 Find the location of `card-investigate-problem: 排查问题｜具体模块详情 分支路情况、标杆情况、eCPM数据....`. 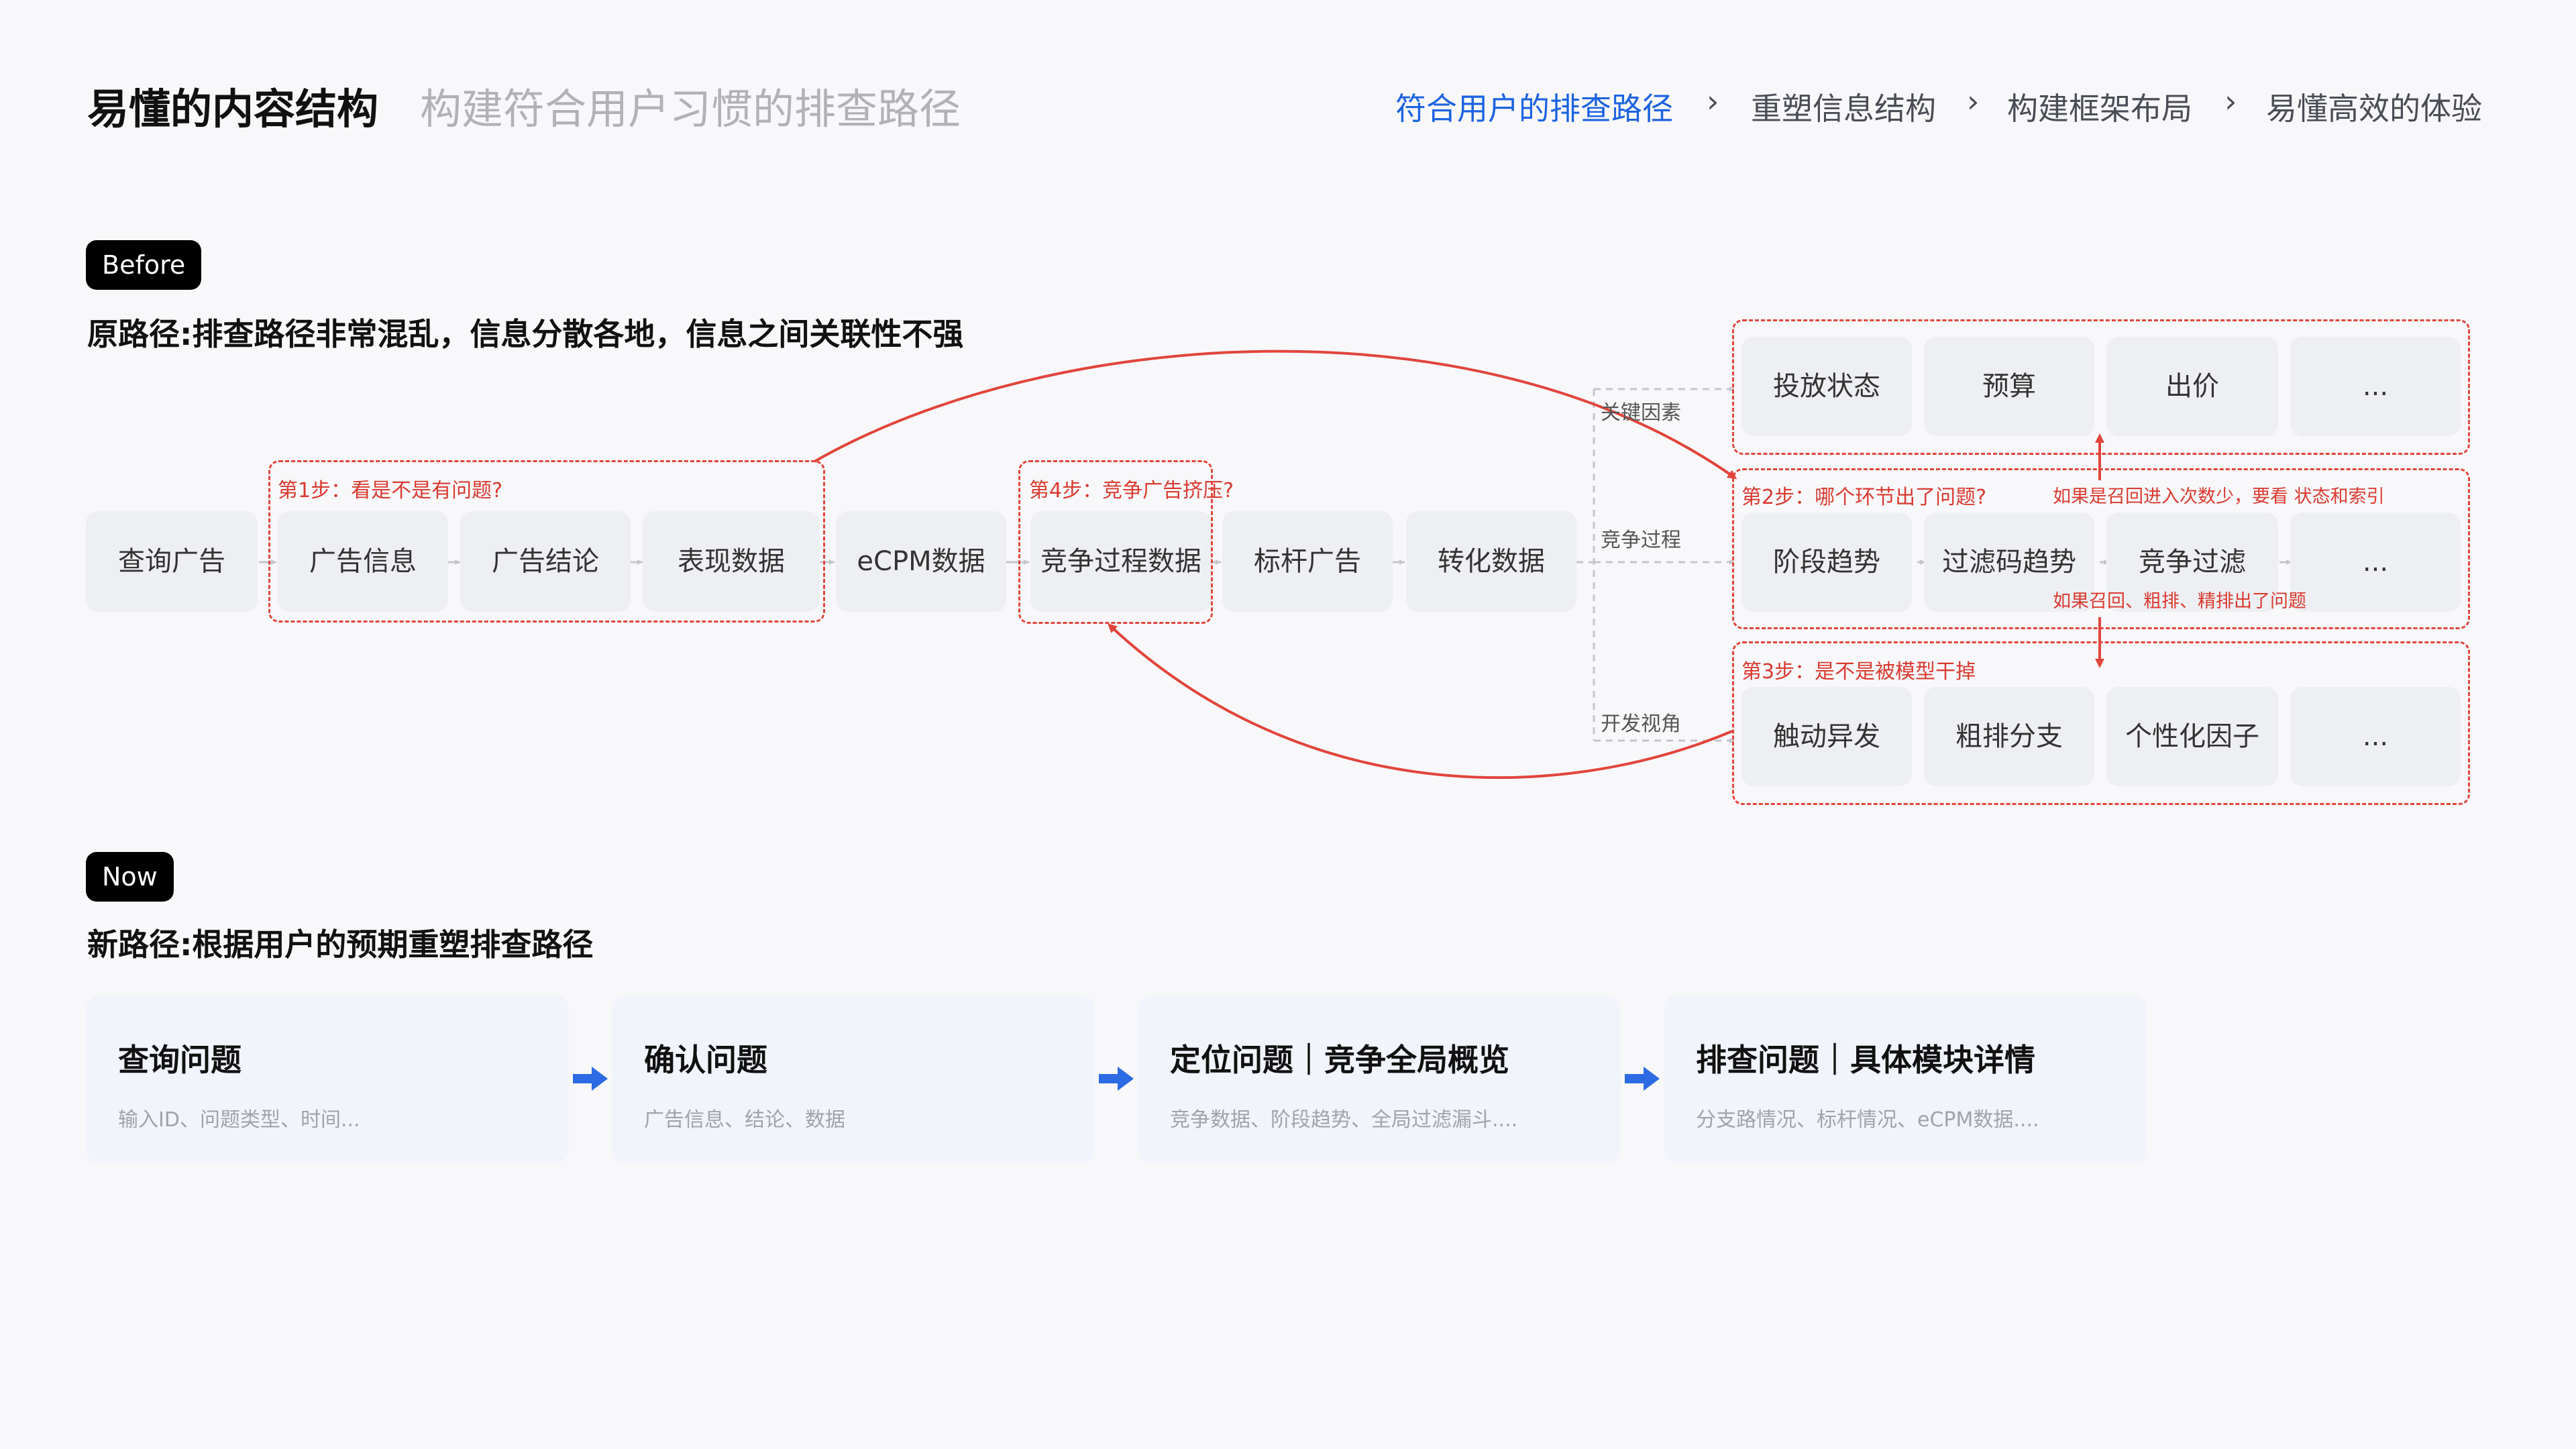

card-investigate-problem: 排查问题｜具体模块详情 分支路情况、标杆情况、eCPM数据.... is located at coordinates (1905, 1079).